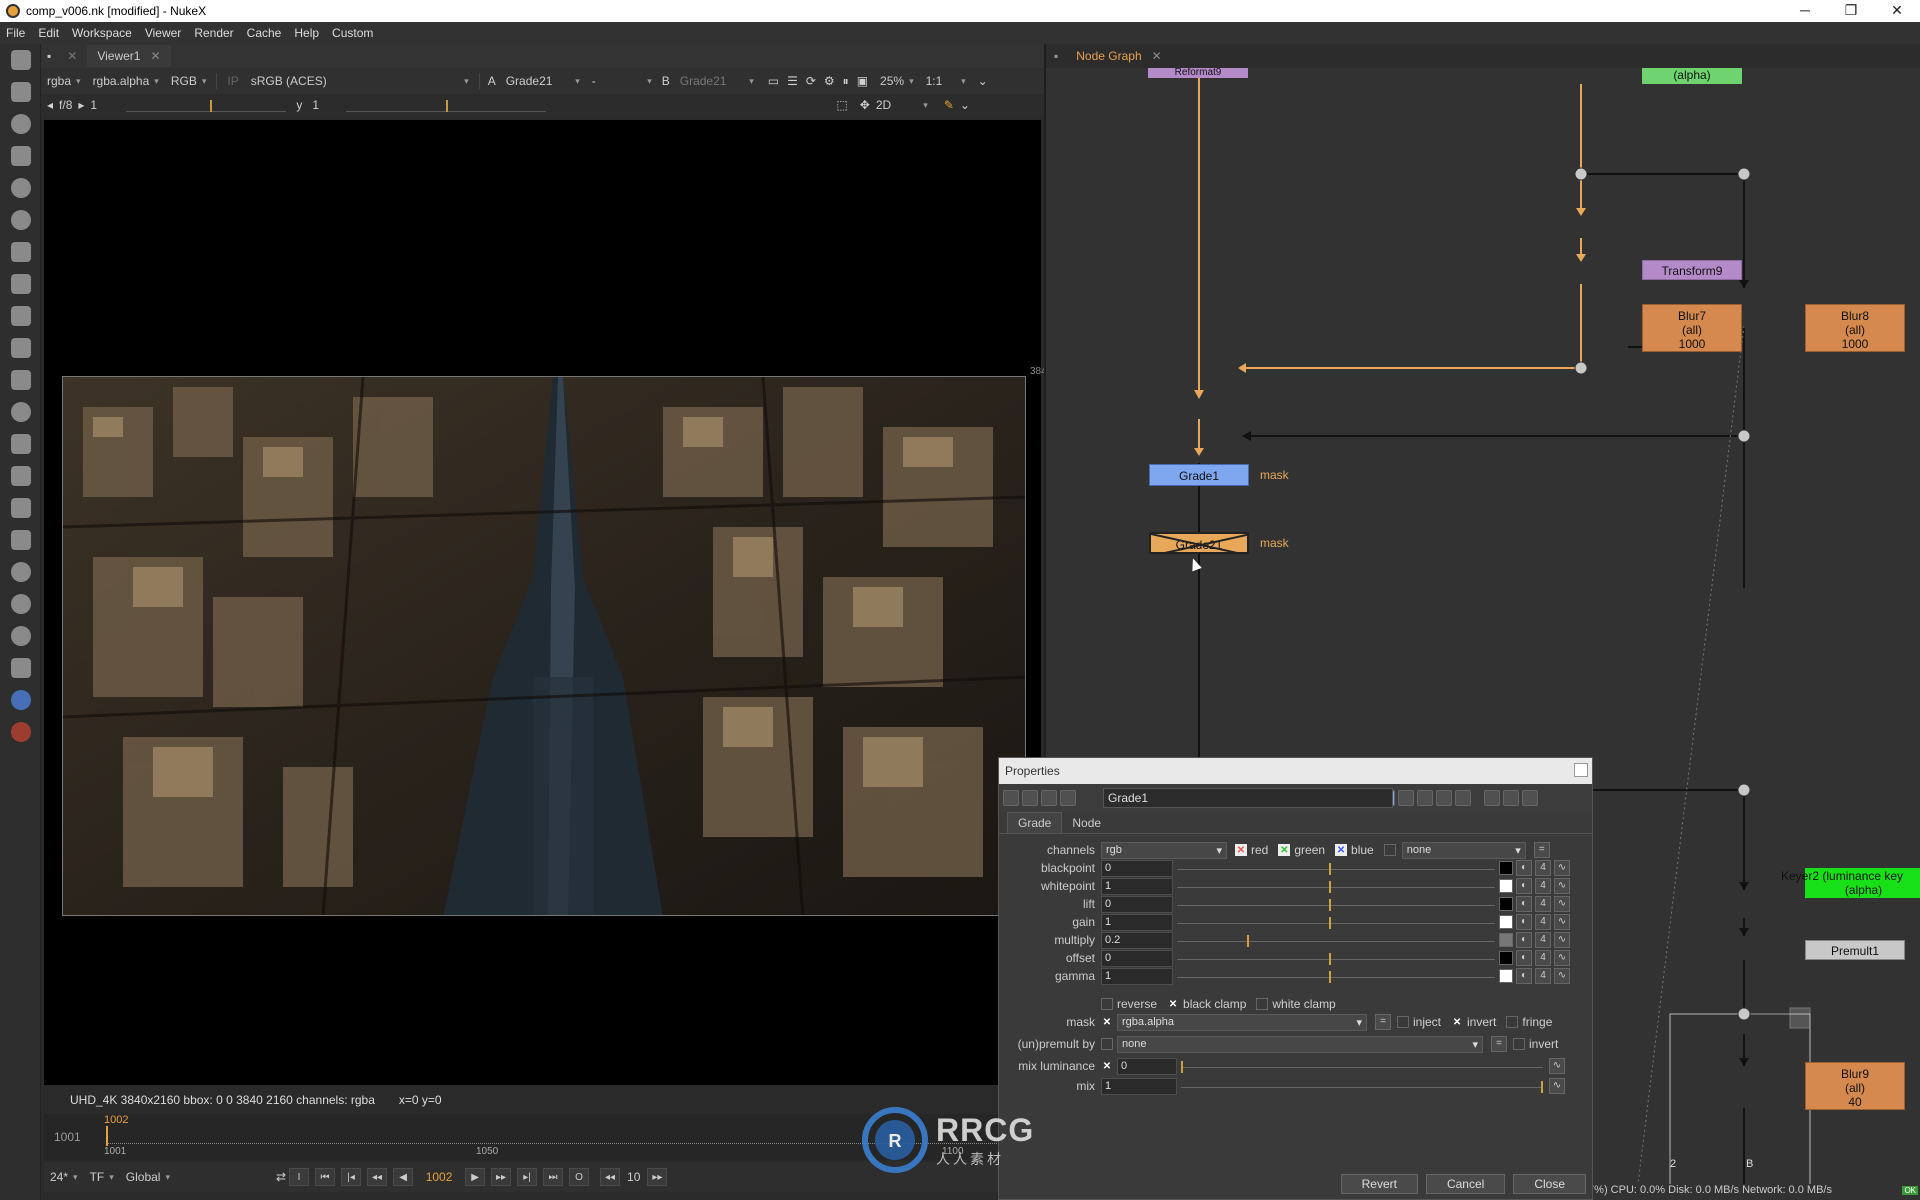 This screenshot has height=1200, width=1920. Describe the element at coordinates (213, 33) in the screenshot. I see `menu-render: Render` at that location.